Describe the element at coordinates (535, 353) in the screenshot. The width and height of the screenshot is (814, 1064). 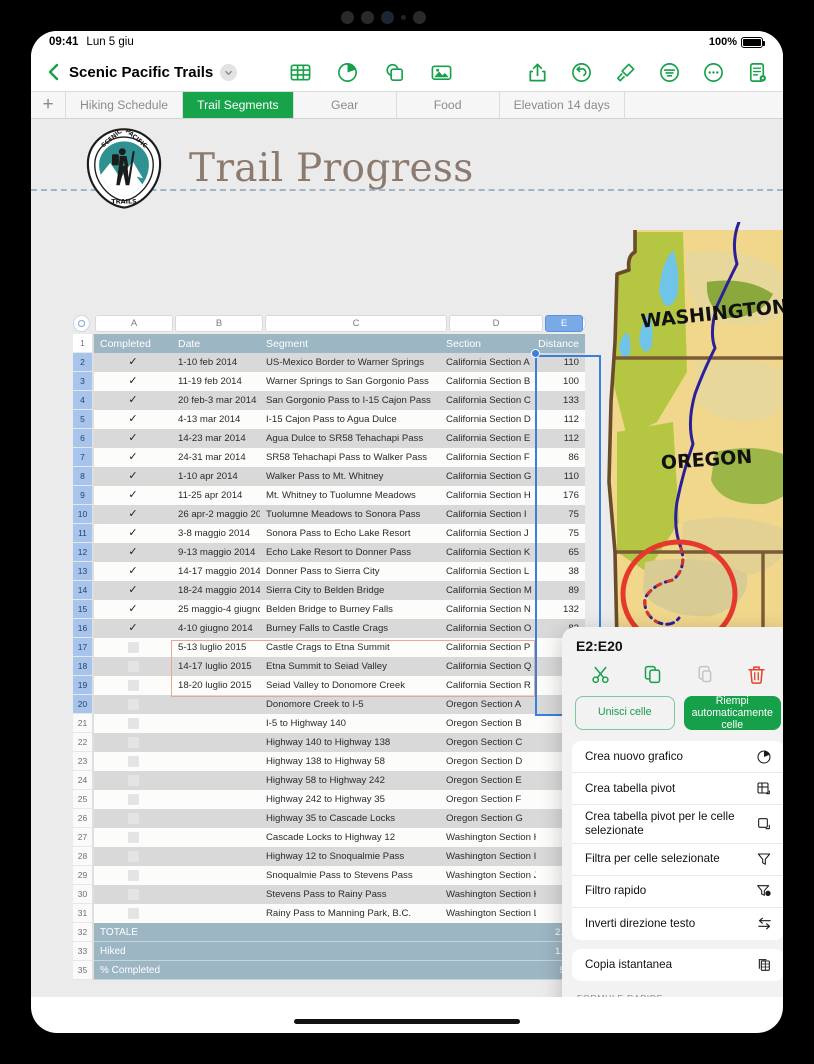
I see `selection-handle` at that location.